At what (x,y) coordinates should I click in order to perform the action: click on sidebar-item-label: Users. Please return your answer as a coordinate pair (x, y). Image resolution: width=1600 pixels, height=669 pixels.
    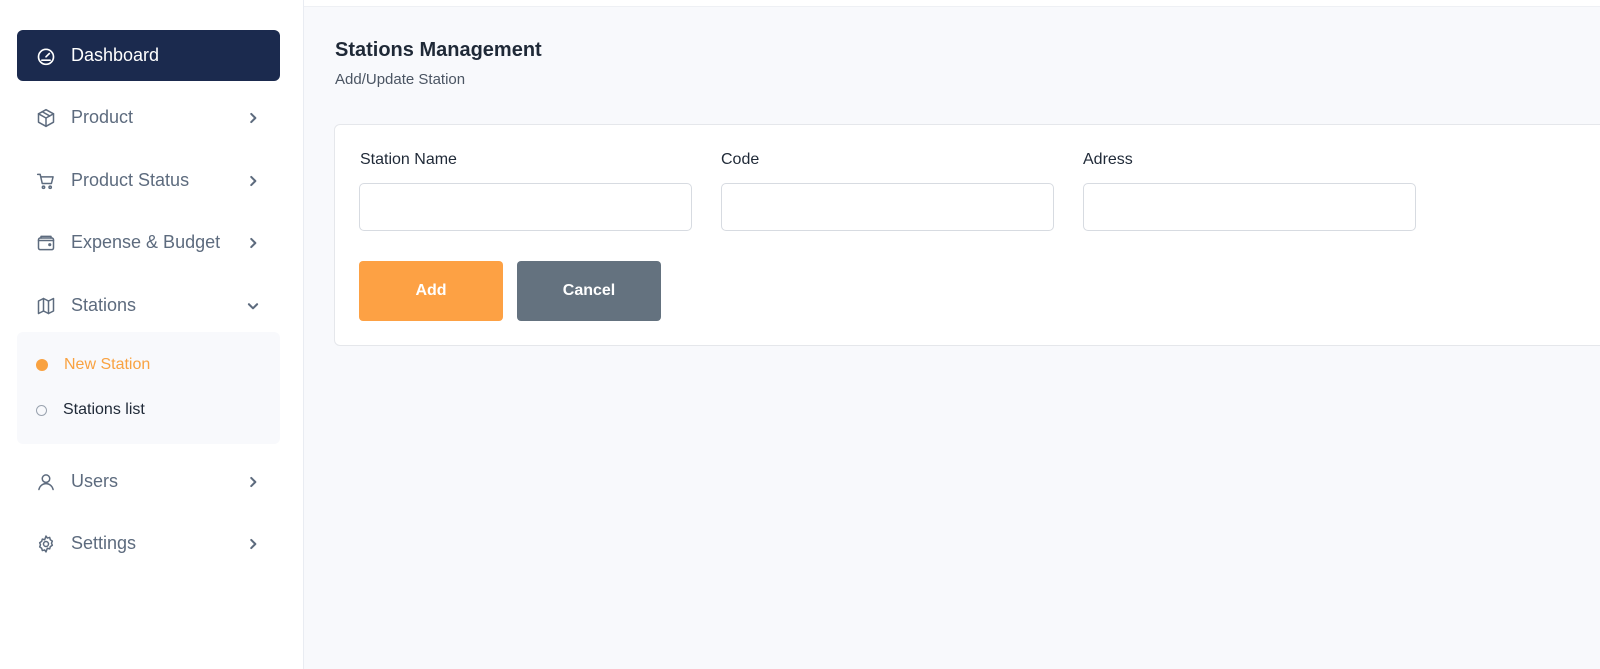
    Looking at the image, I should click on (95, 481).